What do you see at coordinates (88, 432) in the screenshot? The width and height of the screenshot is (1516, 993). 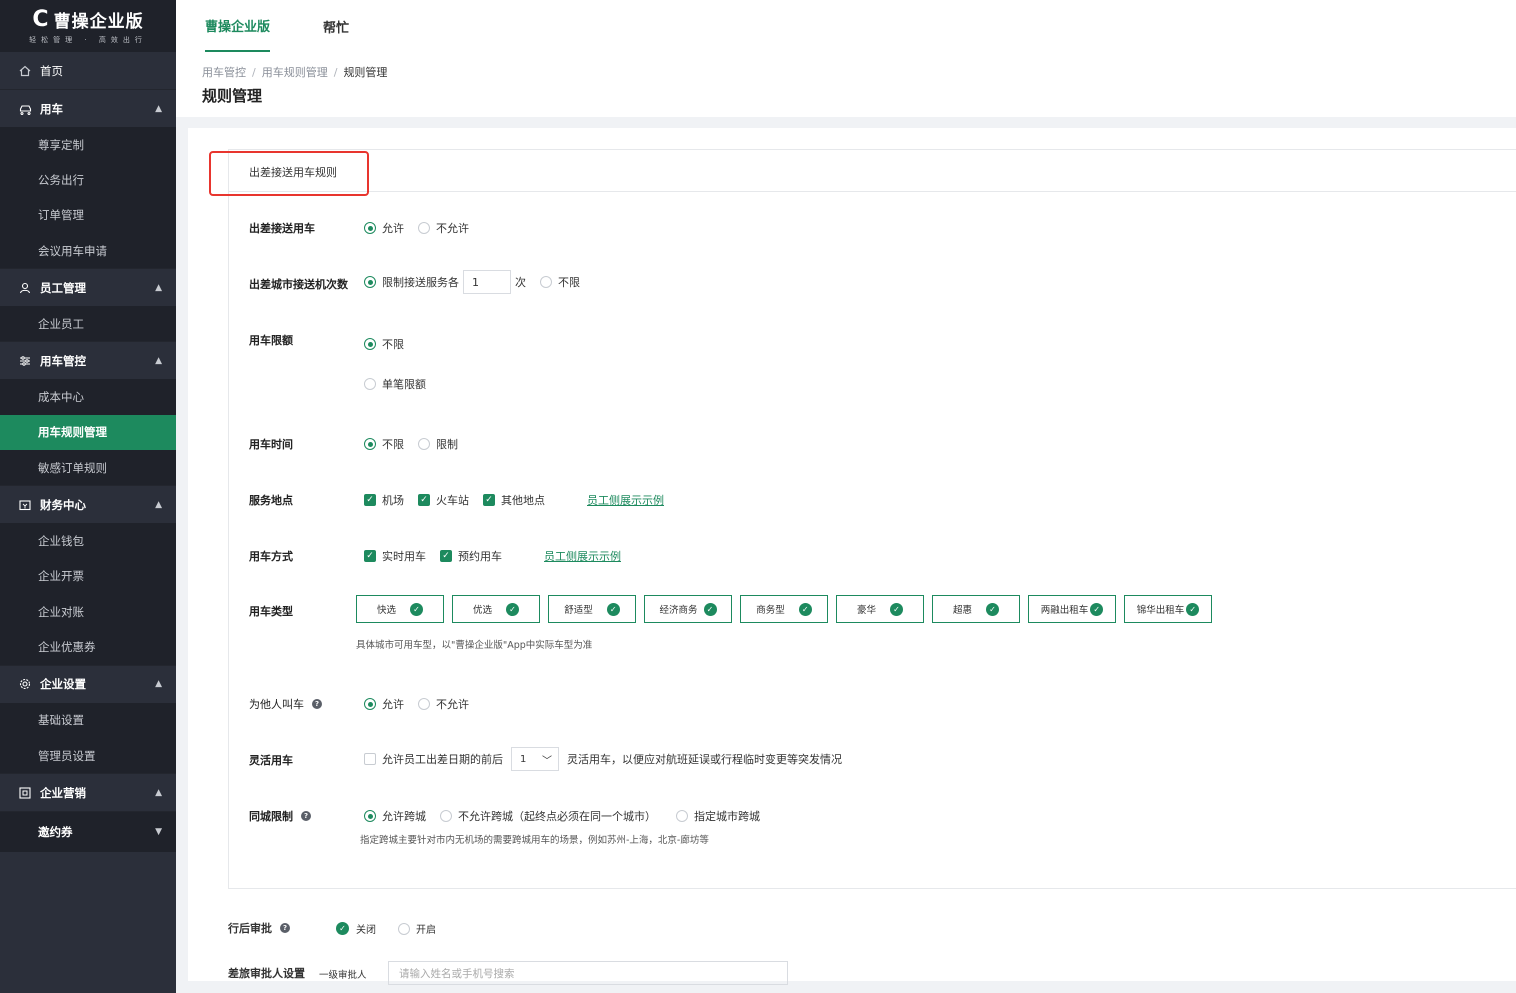 I see `sidebar-item-car-rules: 用车规则管理` at bounding box center [88, 432].